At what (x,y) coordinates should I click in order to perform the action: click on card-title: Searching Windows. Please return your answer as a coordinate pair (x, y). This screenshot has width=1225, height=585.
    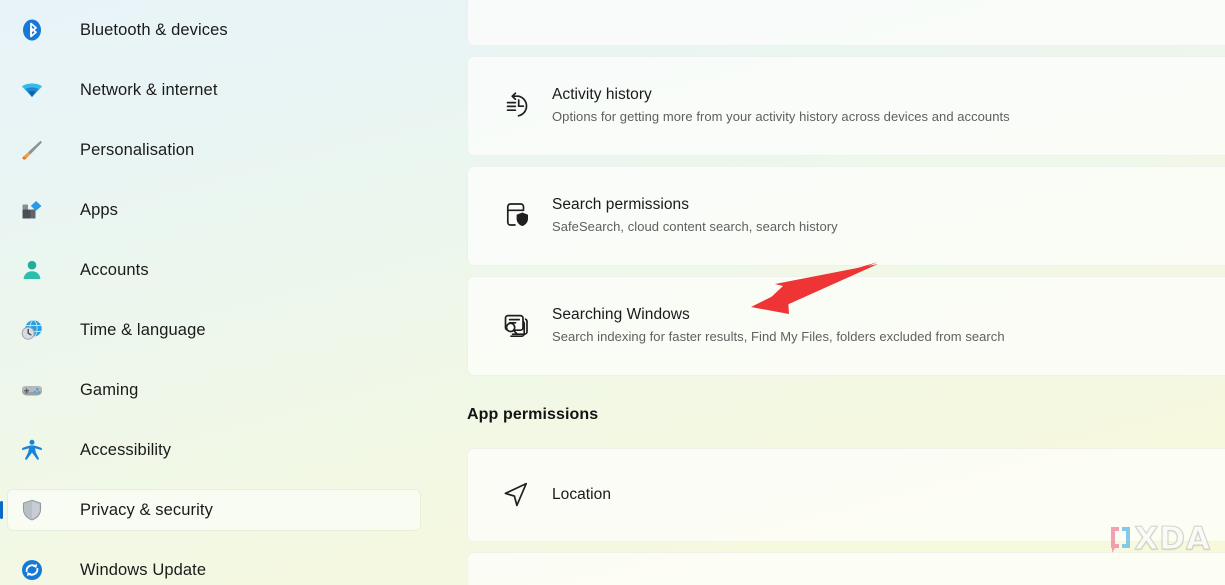
    Looking at the image, I should click on (621, 315).